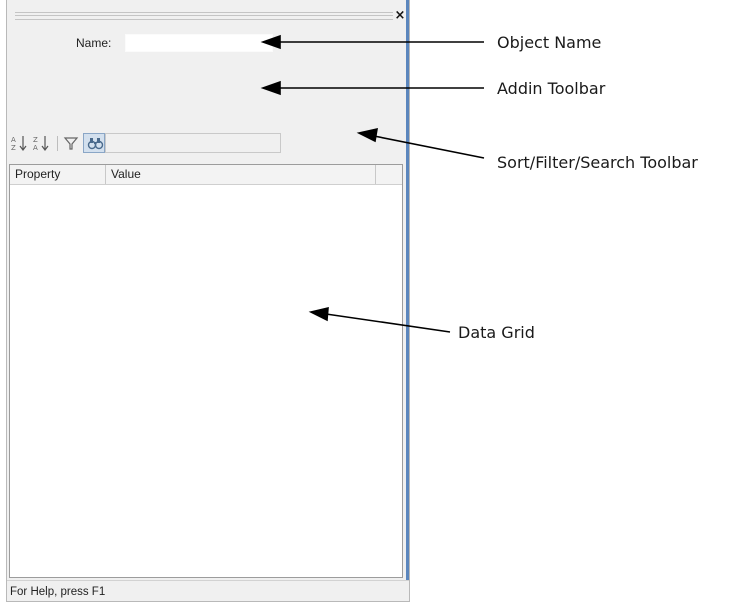  What do you see at coordinates (208, 590) in the screenshot?
I see `status-bar: For Help, press F1` at bounding box center [208, 590].